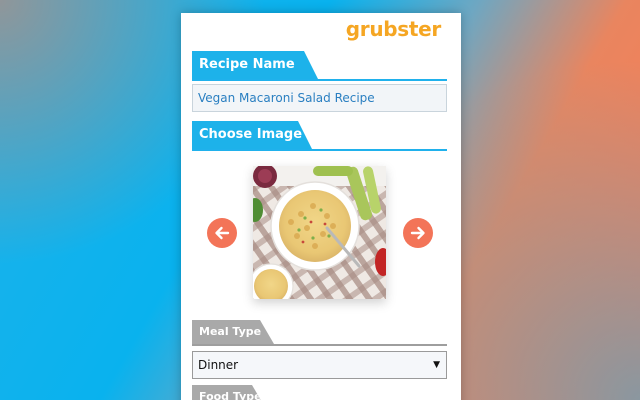 This screenshot has height=400, width=640. I want to click on recipe-name-header: Recipe Name, so click(319, 66).